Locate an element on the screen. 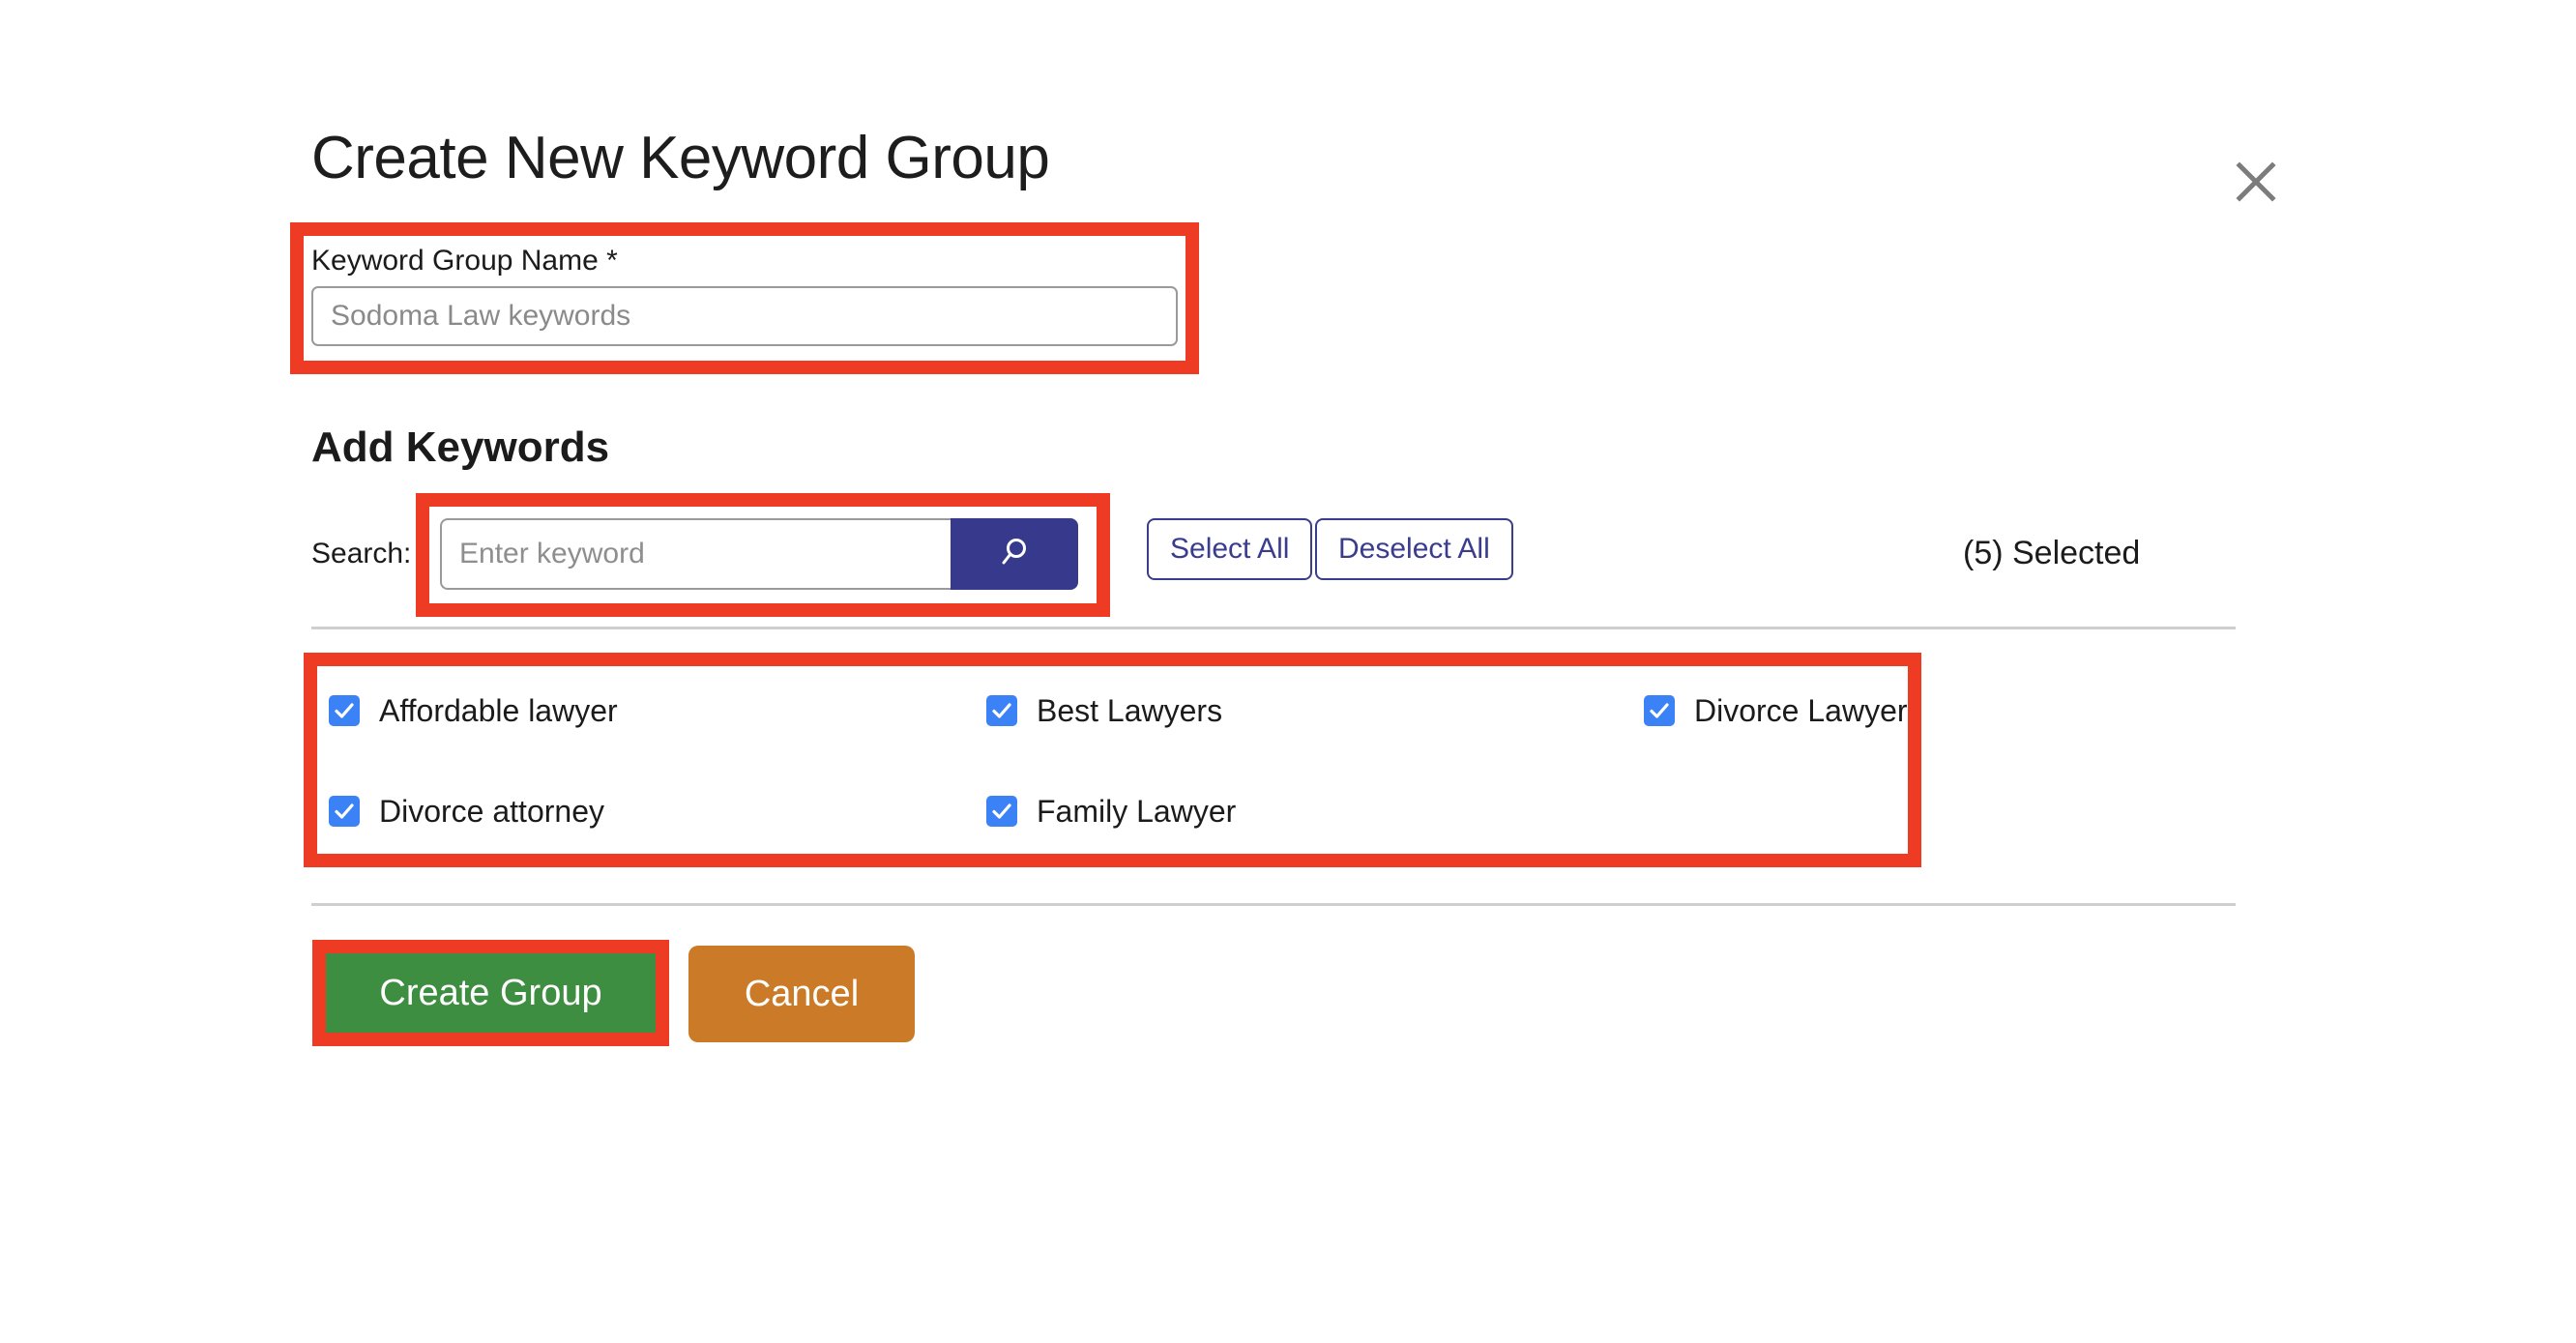  divider-top is located at coordinates (1273, 628).